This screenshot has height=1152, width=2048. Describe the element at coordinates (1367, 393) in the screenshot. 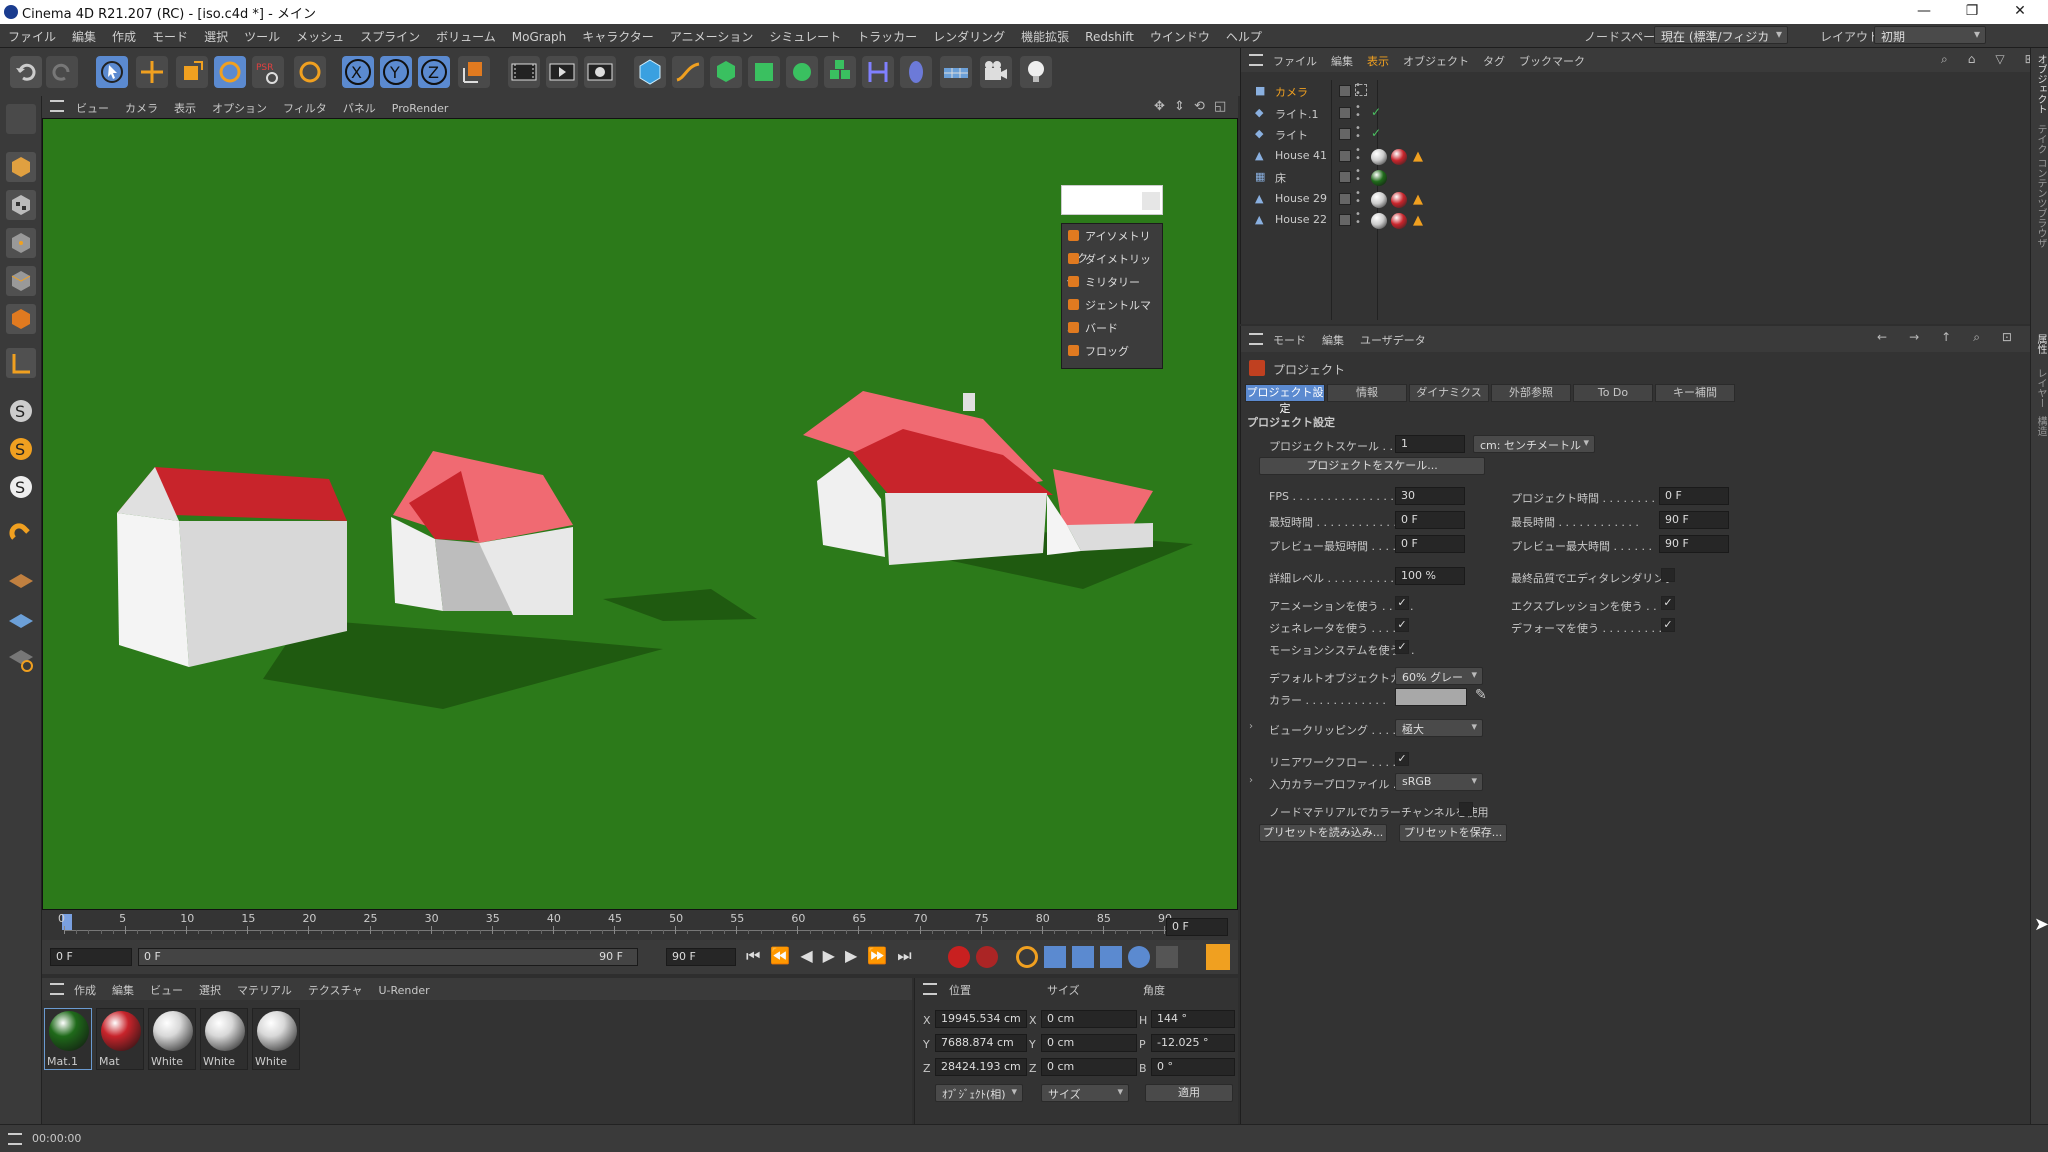

I see `tab-info: 情報` at that location.